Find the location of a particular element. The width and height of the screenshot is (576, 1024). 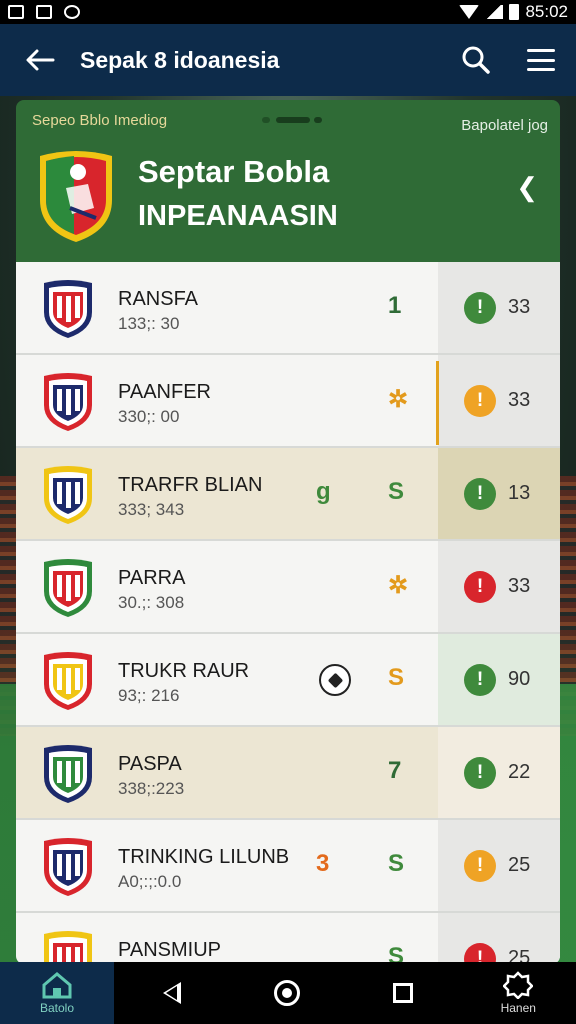

app-bar: Sepak 8 idoanesia is located at coordinates (288, 60).